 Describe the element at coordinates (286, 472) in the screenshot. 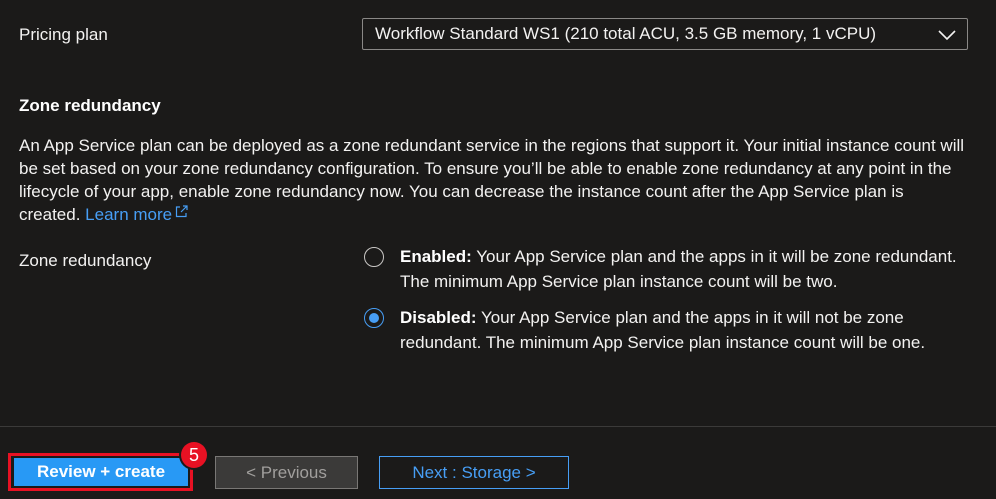

I see `previous-button: < Previous` at that location.